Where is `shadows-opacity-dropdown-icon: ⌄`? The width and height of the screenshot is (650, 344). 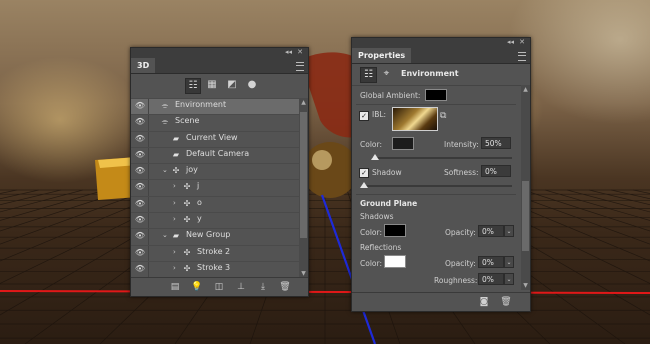 shadows-opacity-dropdown-icon: ⌄ is located at coordinates (509, 231).